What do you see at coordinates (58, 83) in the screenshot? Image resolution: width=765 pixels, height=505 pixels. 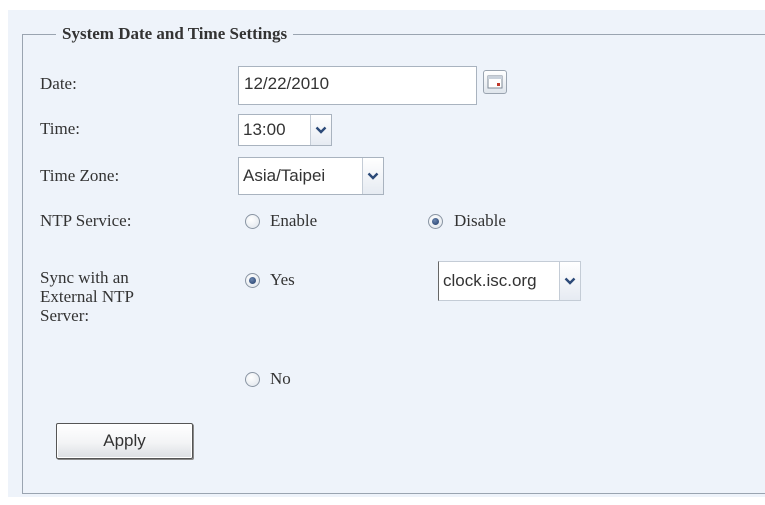 I see `date-label: Date:` at bounding box center [58, 83].